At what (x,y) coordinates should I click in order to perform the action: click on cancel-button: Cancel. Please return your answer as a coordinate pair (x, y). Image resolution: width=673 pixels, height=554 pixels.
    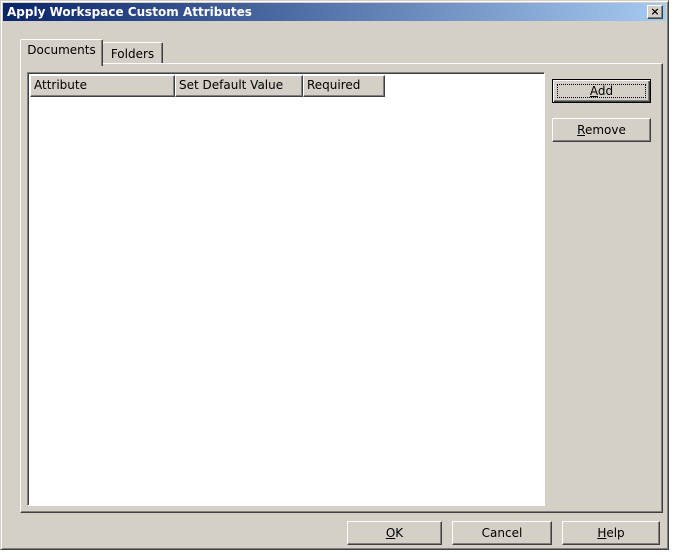
    Looking at the image, I should click on (502, 533).